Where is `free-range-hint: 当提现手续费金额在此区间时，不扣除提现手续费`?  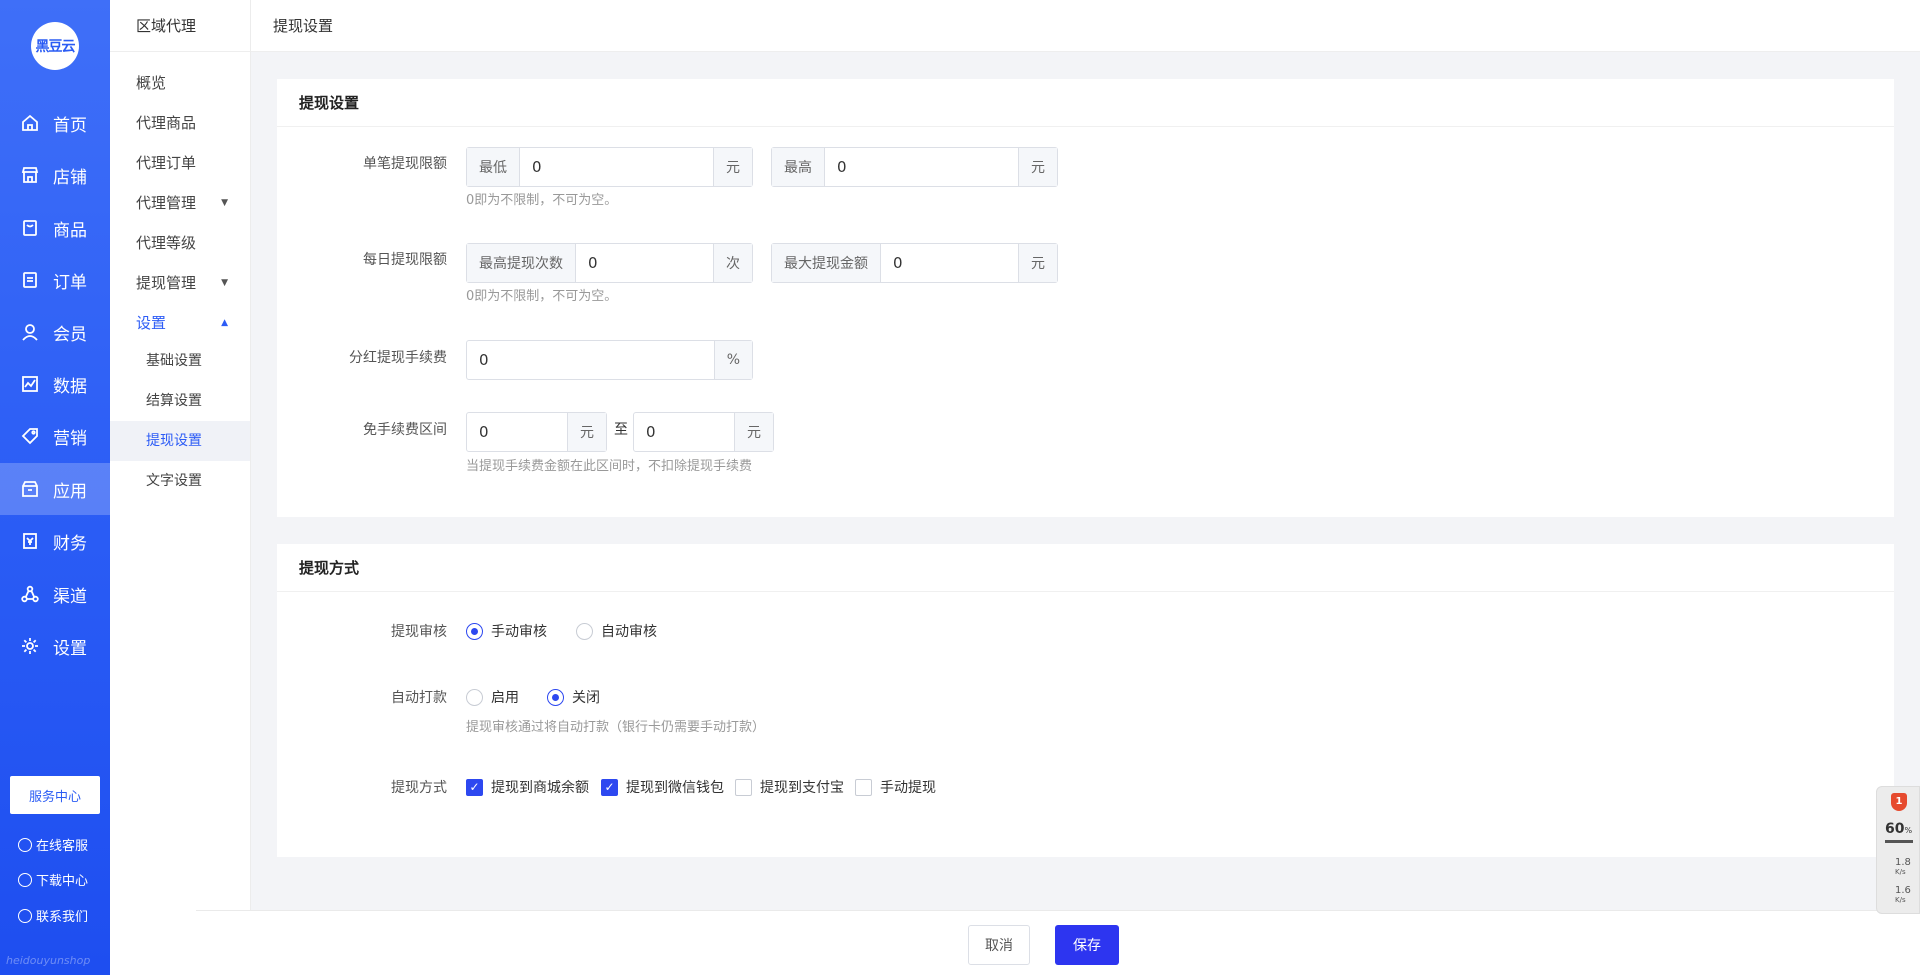
free-range-hint: 当提现手续费金额在此区间时，不扣除提现手续费 is located at coordinates (609, 466).